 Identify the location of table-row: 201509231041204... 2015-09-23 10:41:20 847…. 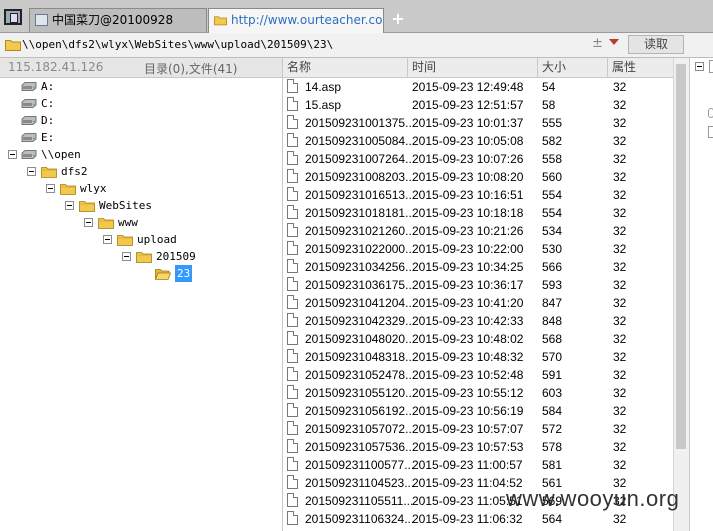
(478, 303).